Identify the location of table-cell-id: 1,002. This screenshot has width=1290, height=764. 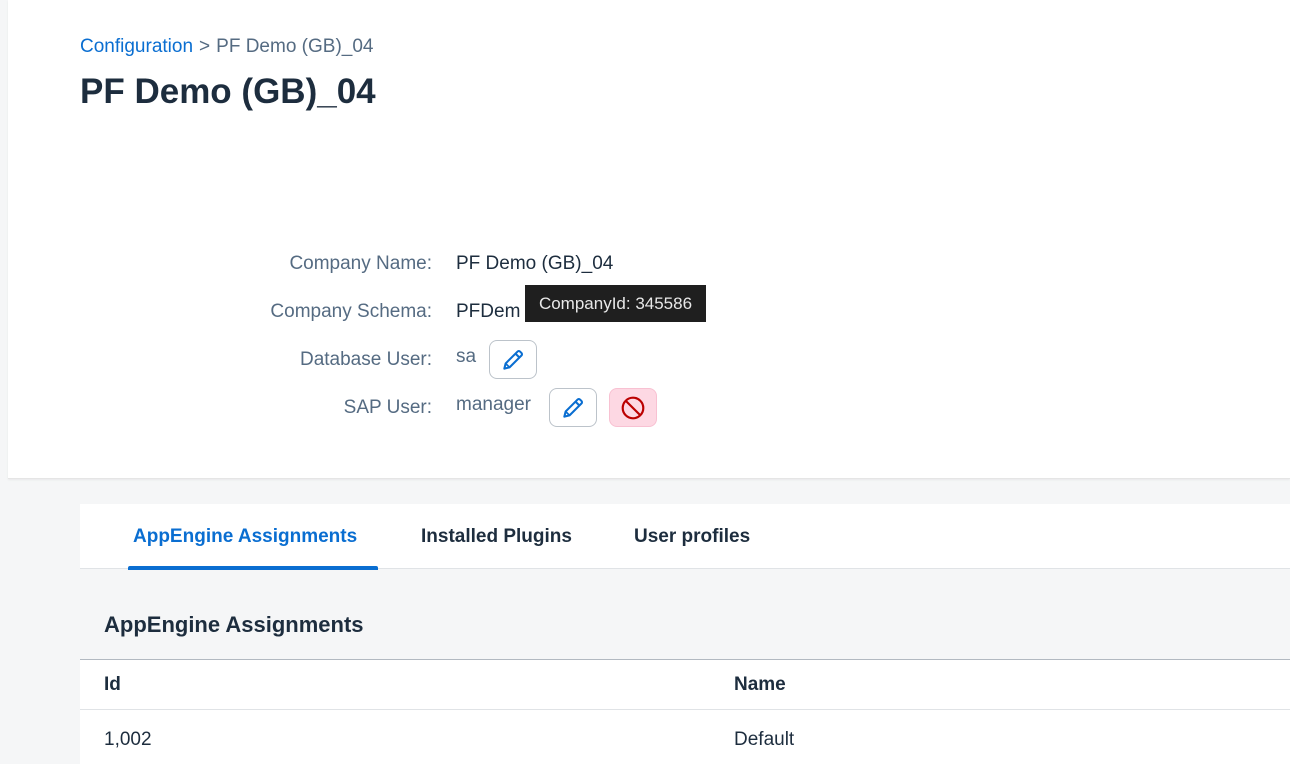
(128, 740).